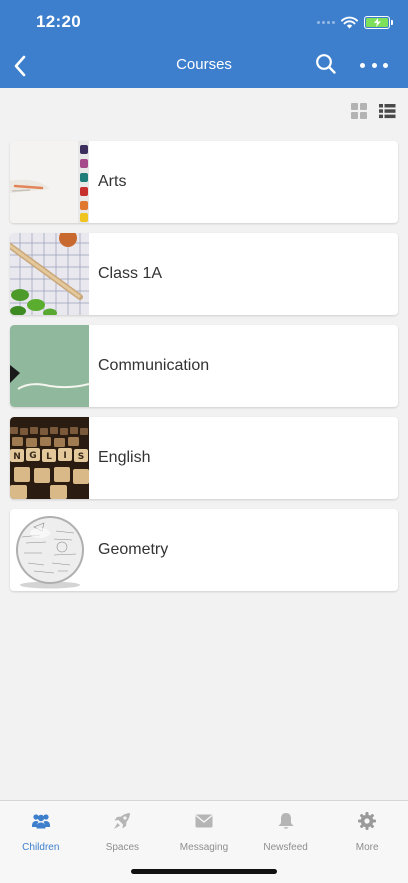 The width and height of the screenshot is (408, 883). I want to click on course-name: Class 1A, so click(130, 273).